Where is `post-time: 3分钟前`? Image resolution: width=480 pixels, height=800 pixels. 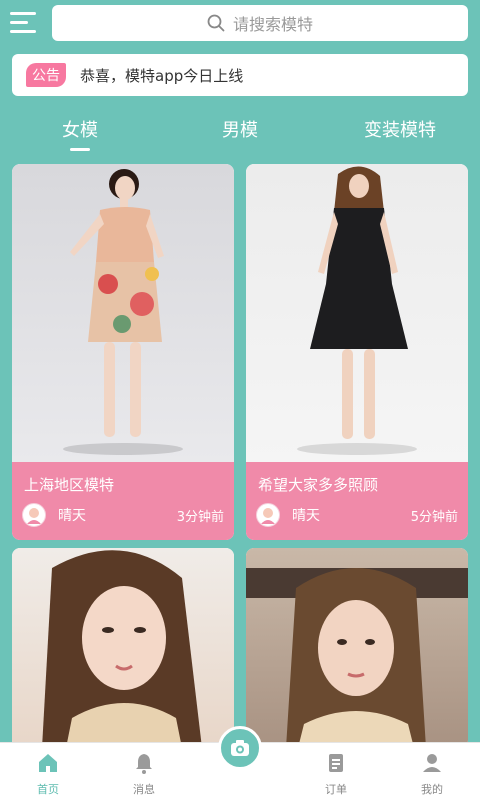
post-time: 3分钟前 is located at coordinates (200, 517).